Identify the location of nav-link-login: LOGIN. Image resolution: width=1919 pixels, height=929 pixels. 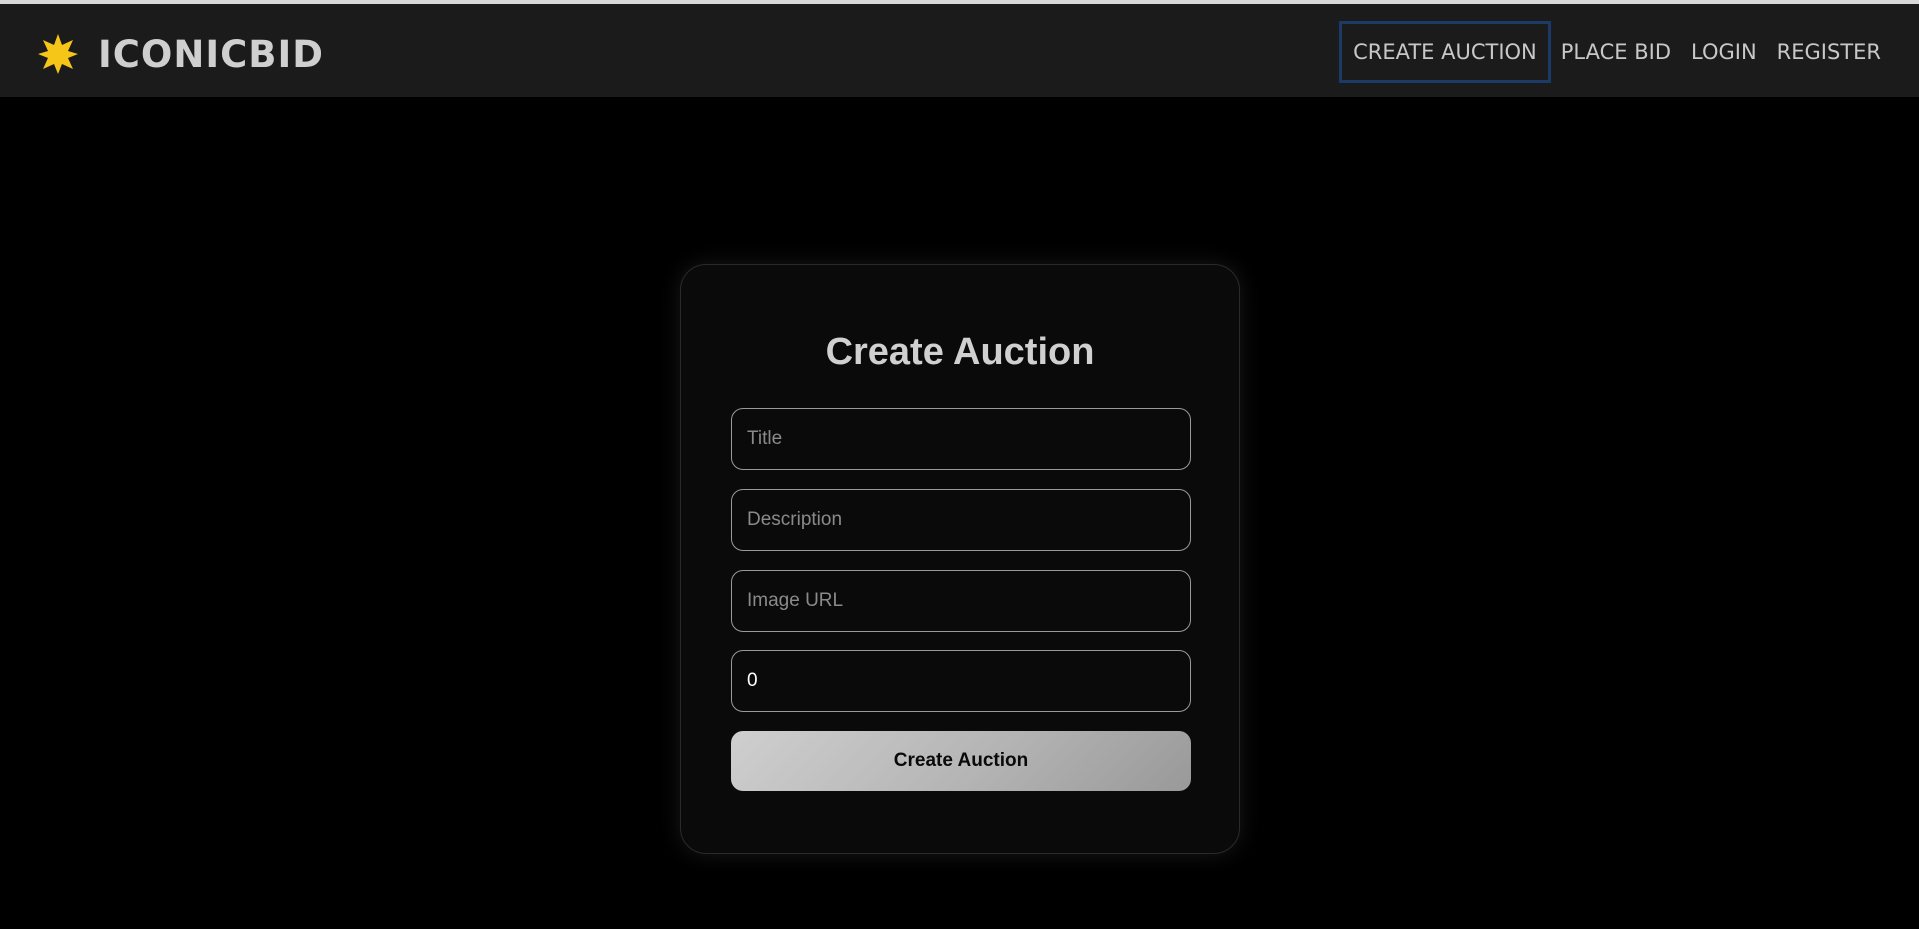
(1724, 52).